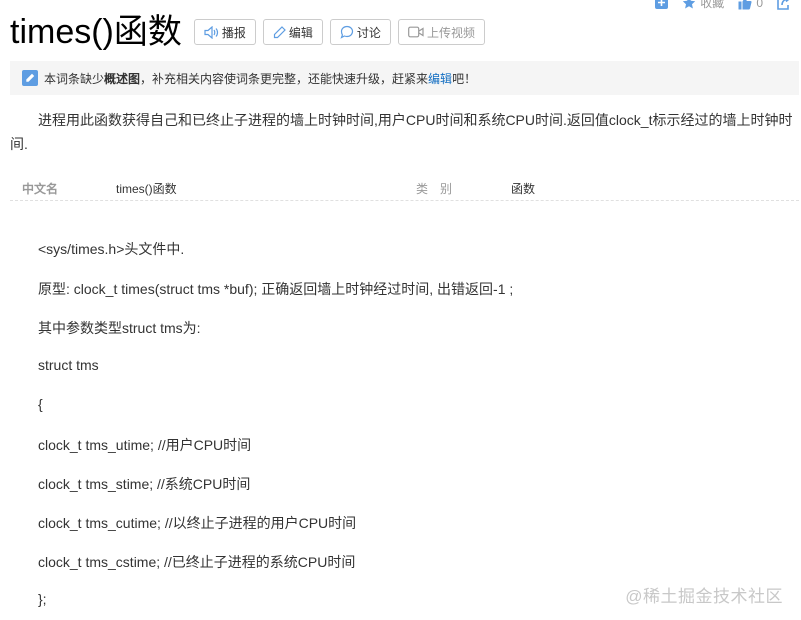 This screenshot has height=620, width=801. What do you see at coordinates (146, 189) in the screenshot?
I see `info-value-chinese-name: times()函数` at bounding box center [146, 189].